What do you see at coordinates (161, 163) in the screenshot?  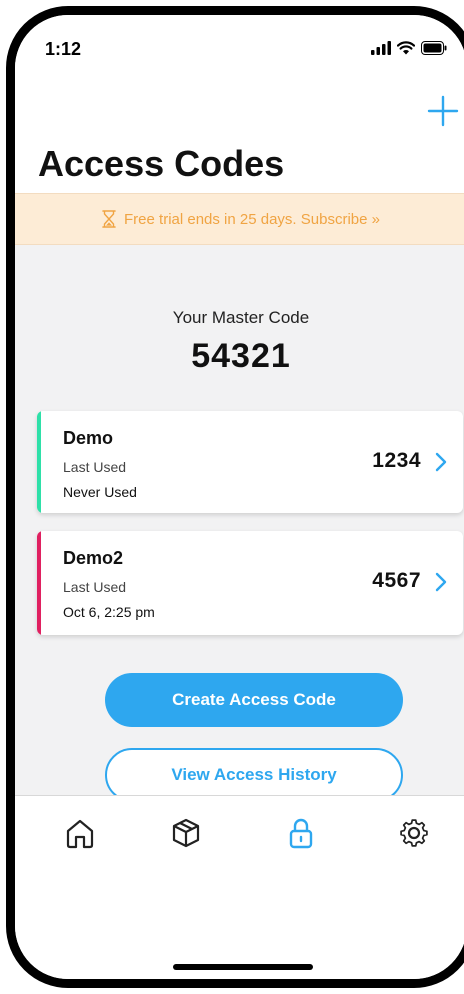 I see `page-title: Access Codes` at bounding box center [161, 163].